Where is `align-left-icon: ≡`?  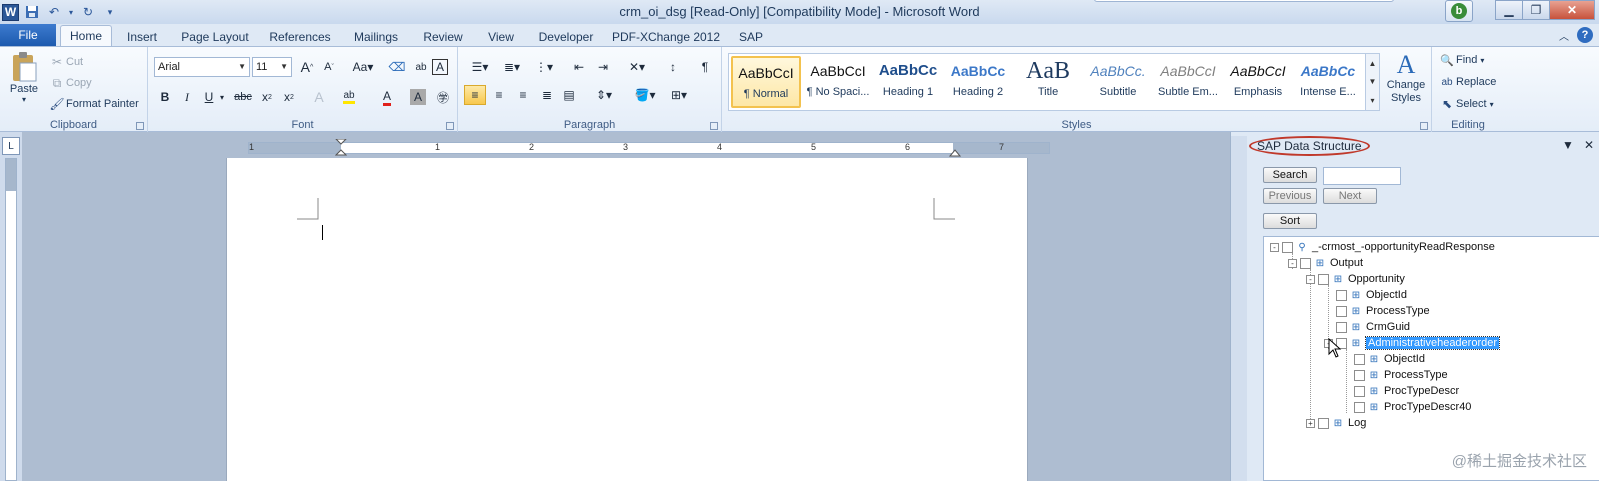
align-left-icon: ≡ is located at coordinates (475, 95).